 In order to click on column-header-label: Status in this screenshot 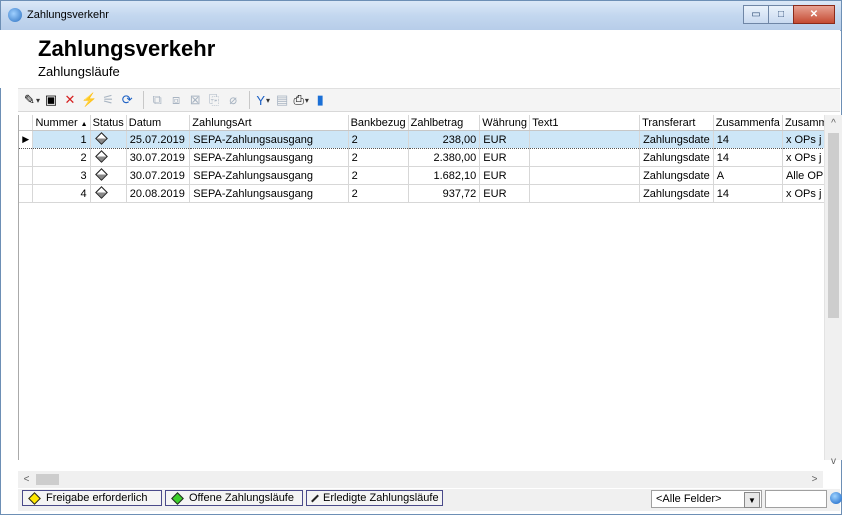, I will do `click(108, 122)`.